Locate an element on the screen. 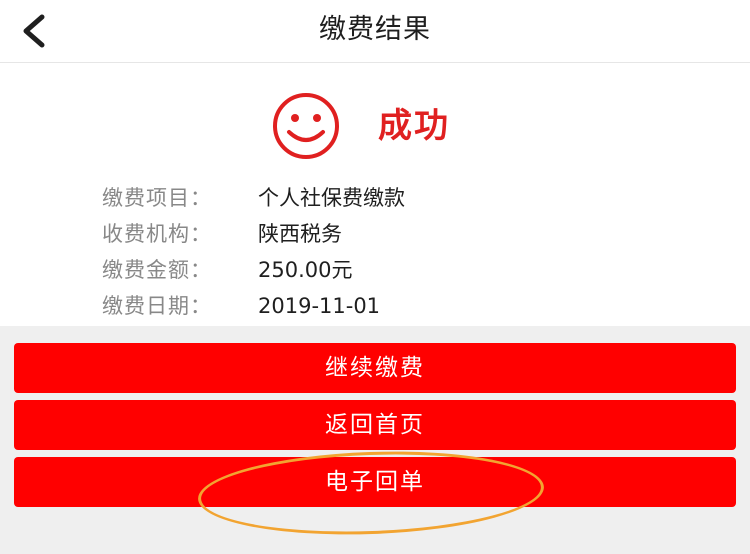 This screenshot has width=750, height=554. result-text: 成功 is located at coordinates (414, 126).